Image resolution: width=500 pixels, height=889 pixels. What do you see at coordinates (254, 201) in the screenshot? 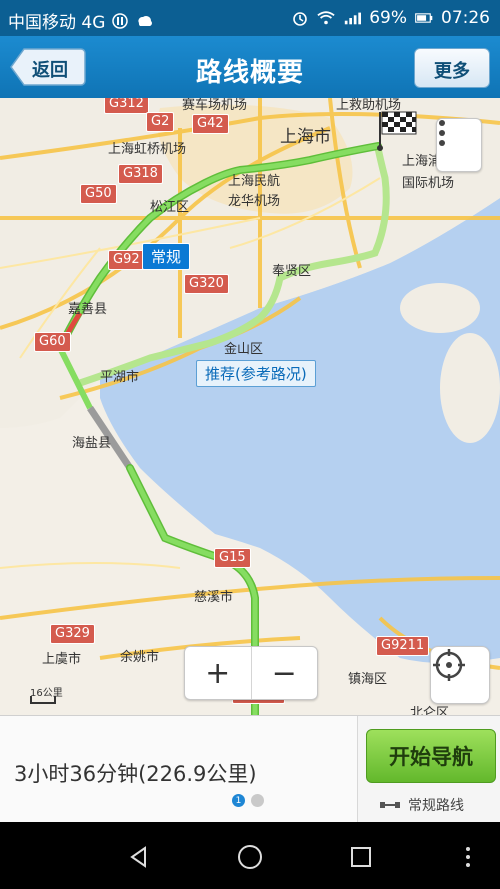
I see `place-label: 龙华机场` at bounding box center [254, 201].